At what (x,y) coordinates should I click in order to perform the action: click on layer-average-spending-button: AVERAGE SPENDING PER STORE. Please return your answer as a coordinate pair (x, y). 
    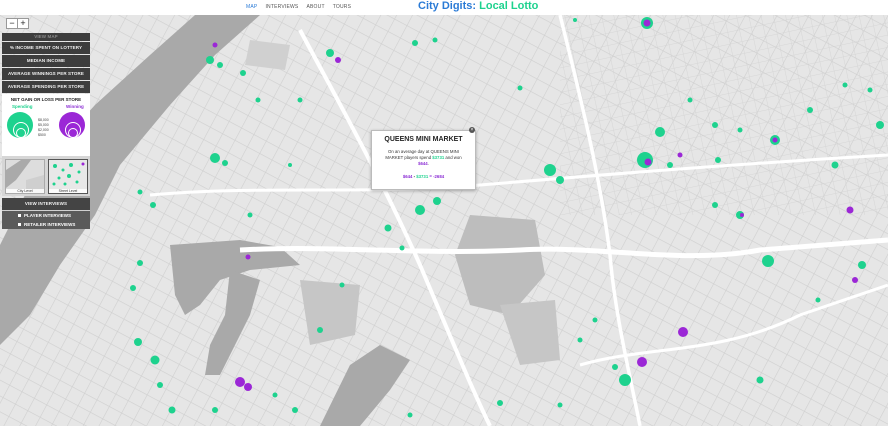
    Looking at the image, I should click on (46, 87).